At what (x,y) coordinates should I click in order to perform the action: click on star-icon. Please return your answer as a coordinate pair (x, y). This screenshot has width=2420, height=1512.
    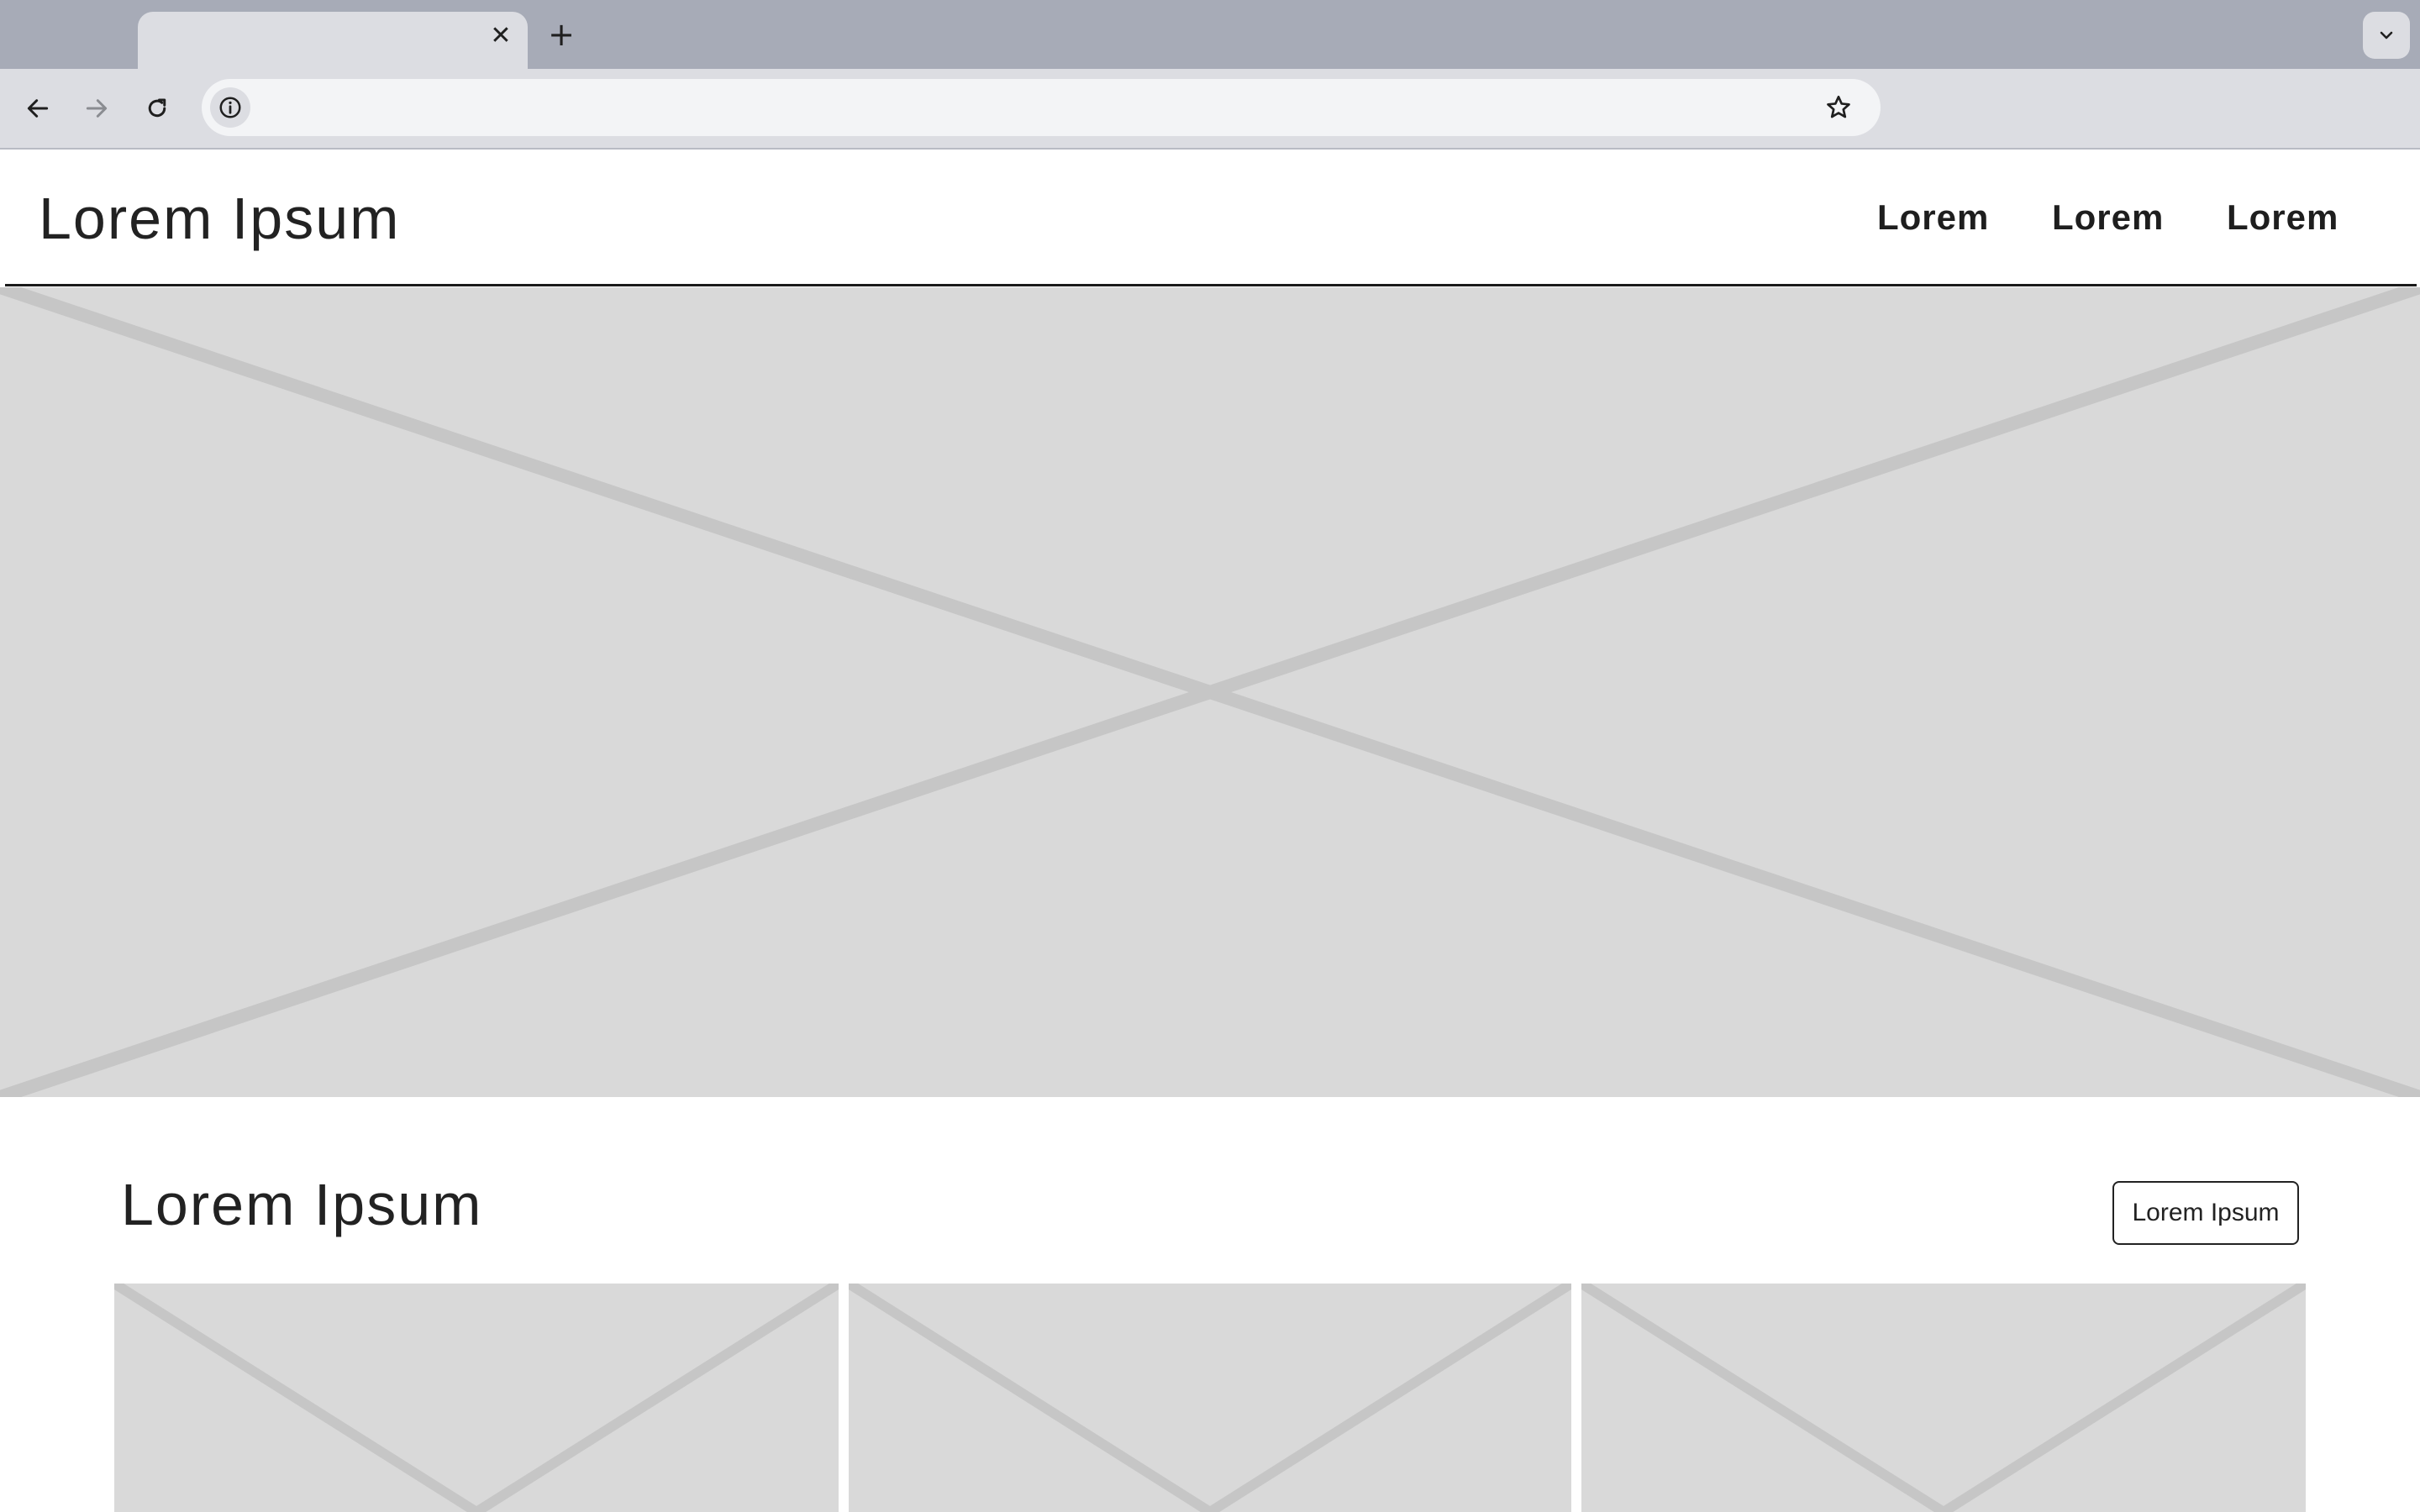
    Looking at the image, I should click on (1839, 107).